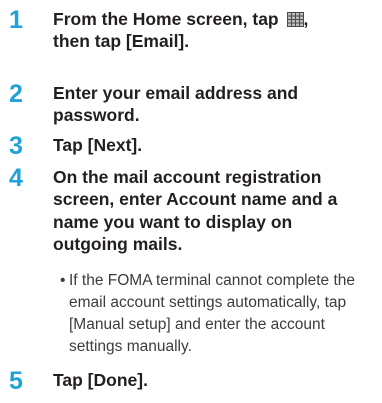  Describe the element at coordinates (16, 146) in the screenshot. I see `step-number: 3` at that location.